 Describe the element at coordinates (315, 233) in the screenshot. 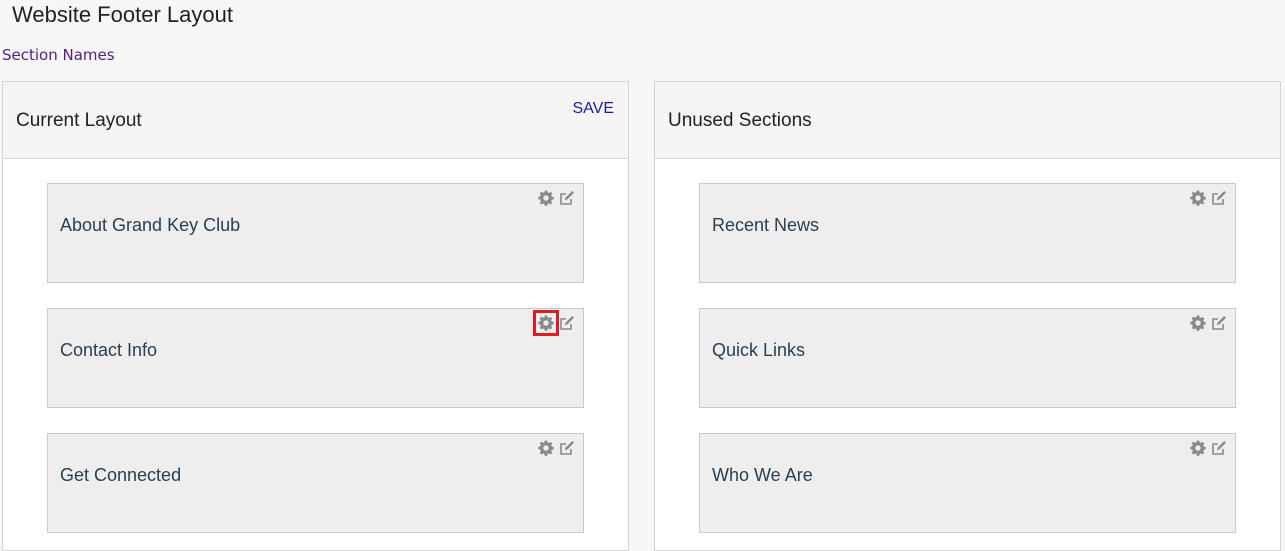

I see `section-card-about-grand-key-club: About Grand Key Club` at that location.